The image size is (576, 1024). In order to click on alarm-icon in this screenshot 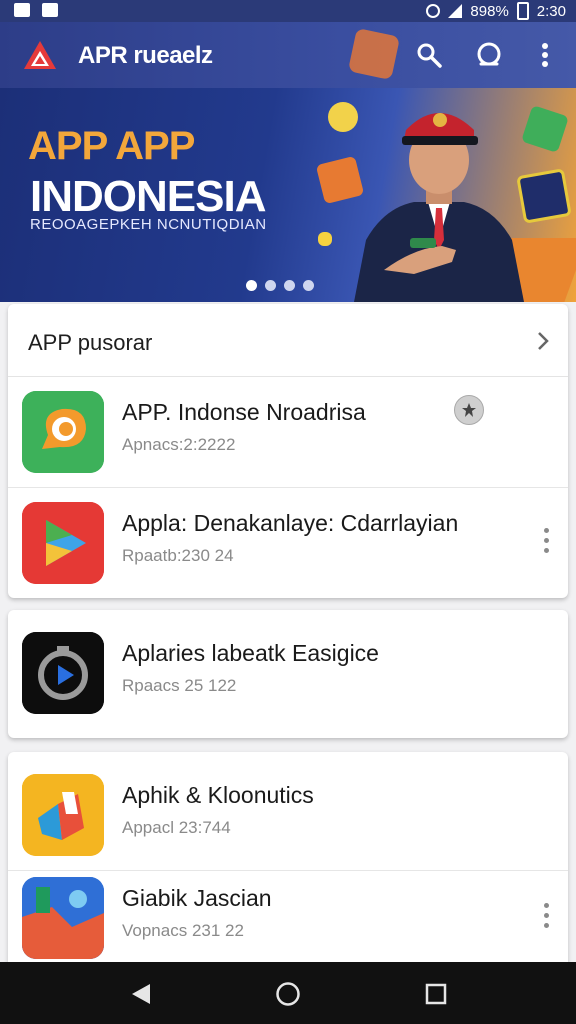, I will do `click(433, 11)`.